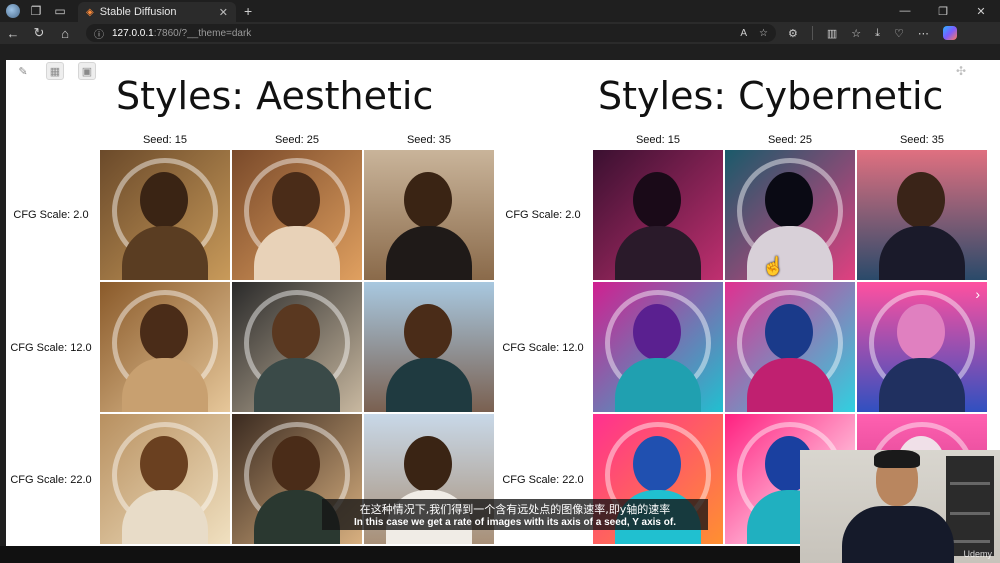 The height and width of the screenshot is (563, 1000). I want to click on window-controls: — ❐ ✕, so click(943, 11).